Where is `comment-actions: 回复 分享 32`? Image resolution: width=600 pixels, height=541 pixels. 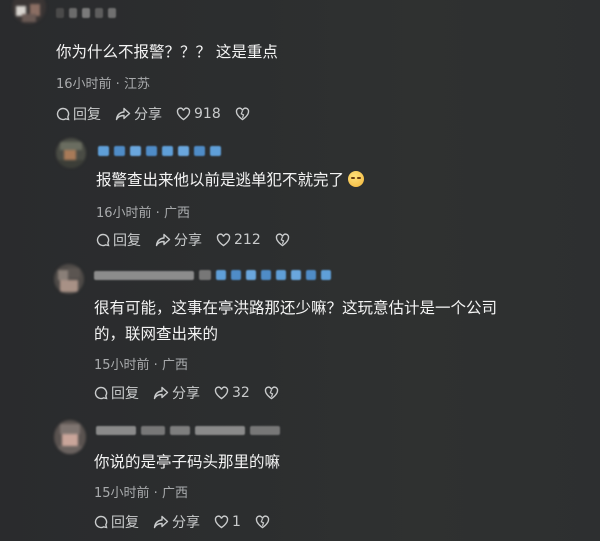
comment-actions: 回复 分享 32 is located at coordinates (195, 393).